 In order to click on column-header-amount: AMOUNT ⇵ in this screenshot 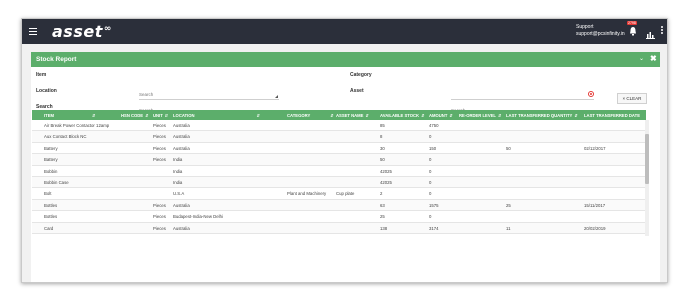, I will do `click(441, 115)`.